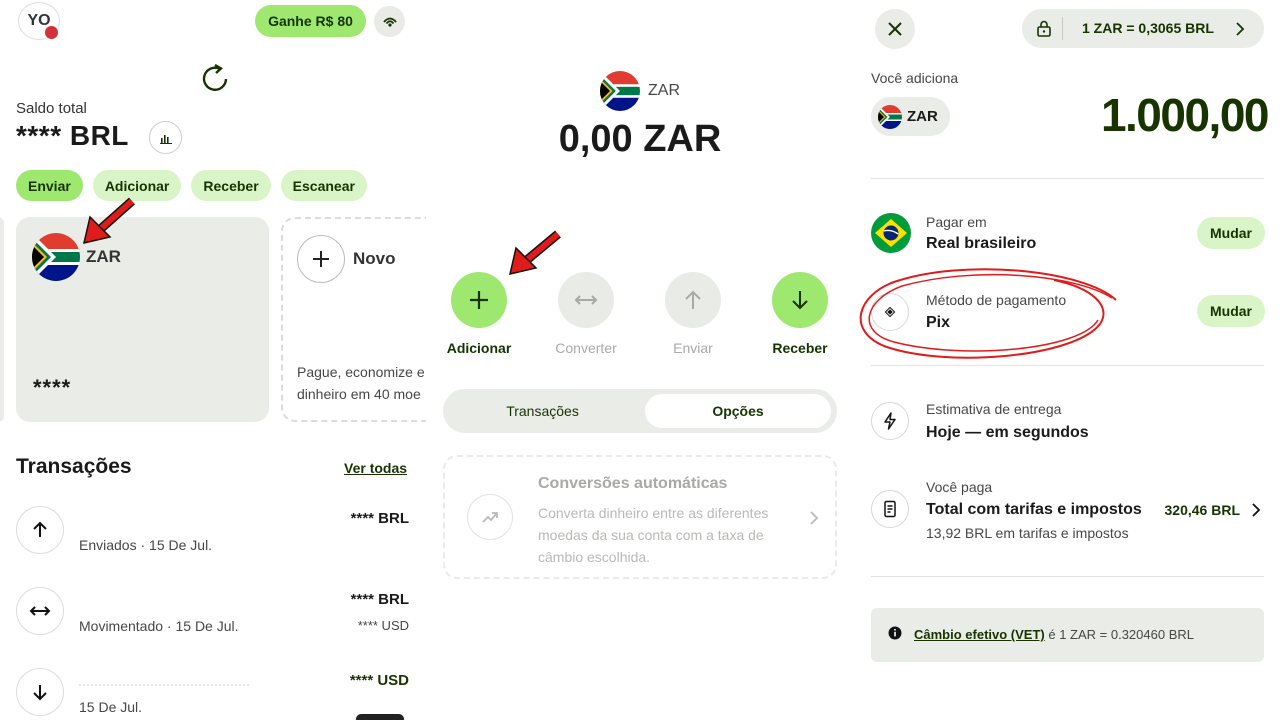 Image resolution: width=1280 pixels, height=720 pixels. What do you see at coordinates (231, 185) in the screenshot?
I see `receive-button: Receber` at bounding box center [231, 185].